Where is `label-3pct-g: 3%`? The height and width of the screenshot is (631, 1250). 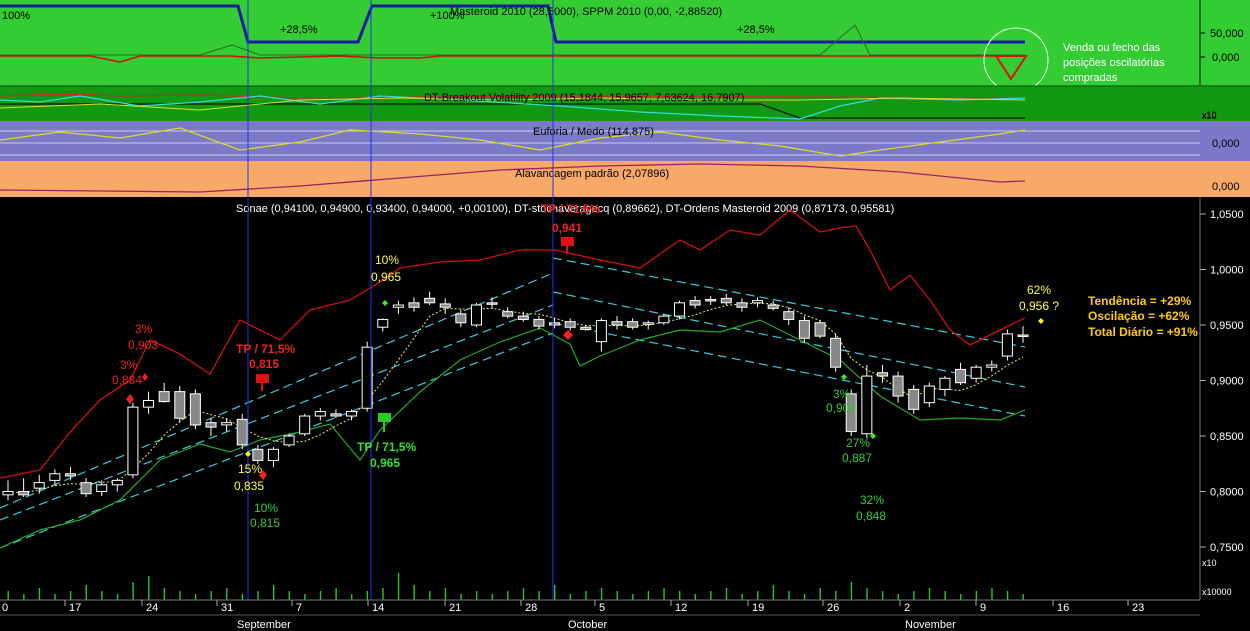
label-3pct-g: 3% is located at coordinates (842, 394).